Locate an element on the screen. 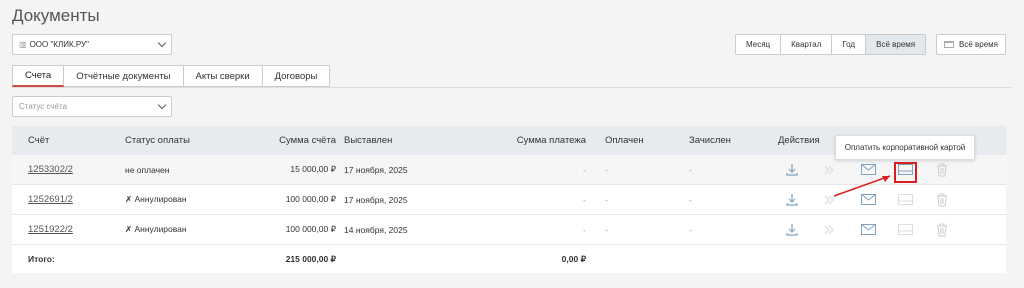 The image size is (1024, 288). tab-reporting-documents: Отчётные документы is located at coordinates (124, 76).